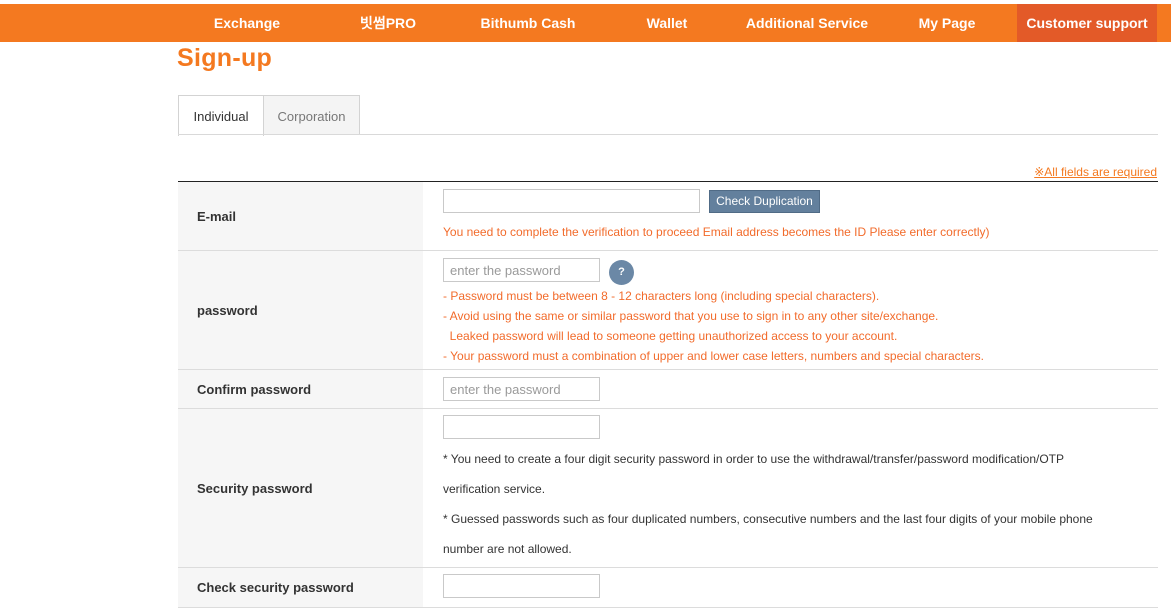 The height and width of the screenshot is (611, 1171). What do you see at coordinates (388, 23) in the screenshot?
I see `nav-bithumb-pro: 빗썸PRO` at bounding box center [388, 23].